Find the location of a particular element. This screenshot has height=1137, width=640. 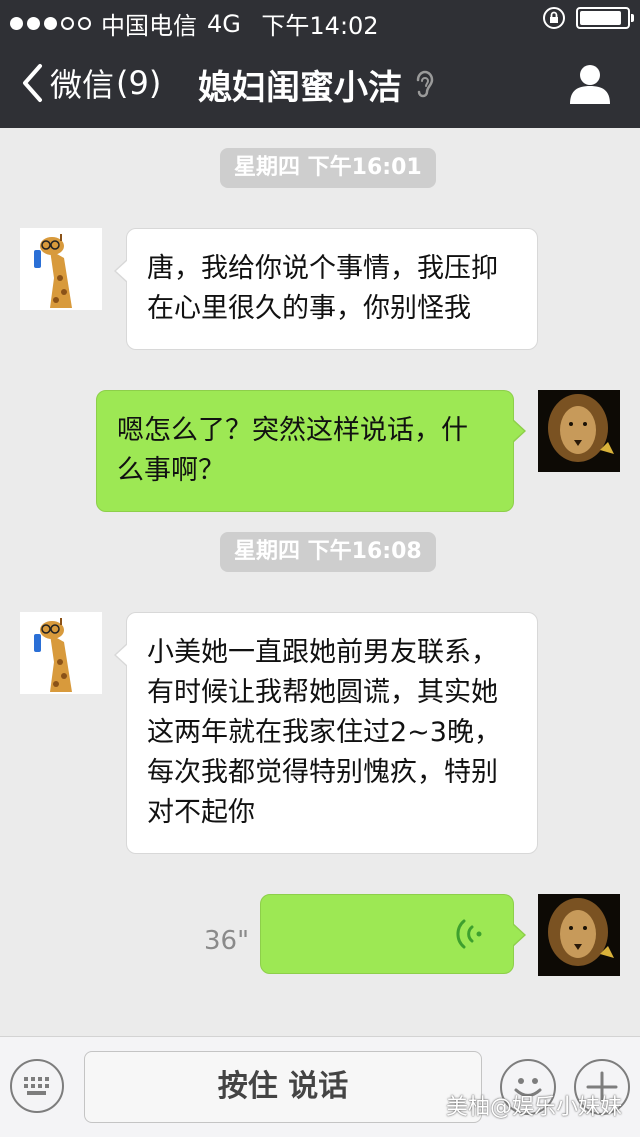

hold-to-talk-button: 按住 说话 is located at coordinates (283, 1087).